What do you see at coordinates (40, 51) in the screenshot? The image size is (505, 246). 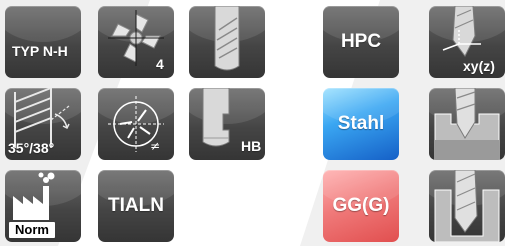 I see `type-nh-label: TYP N-H` at bounding box center [40, 51].